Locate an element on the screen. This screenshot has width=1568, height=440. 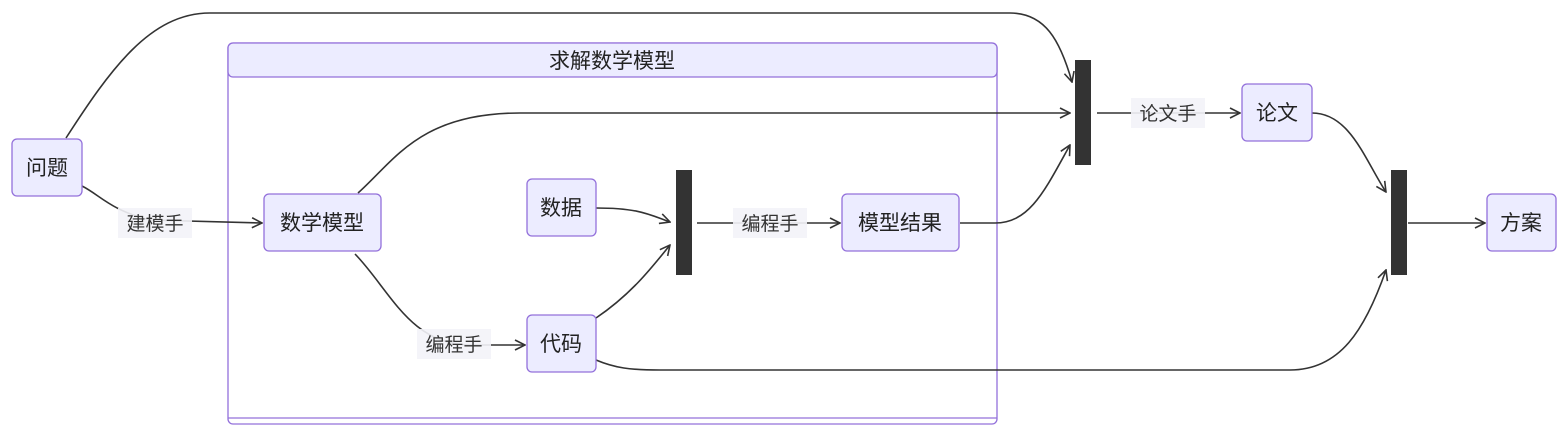
node-label-paper: 论文 is located at coordinates (1277, 113).